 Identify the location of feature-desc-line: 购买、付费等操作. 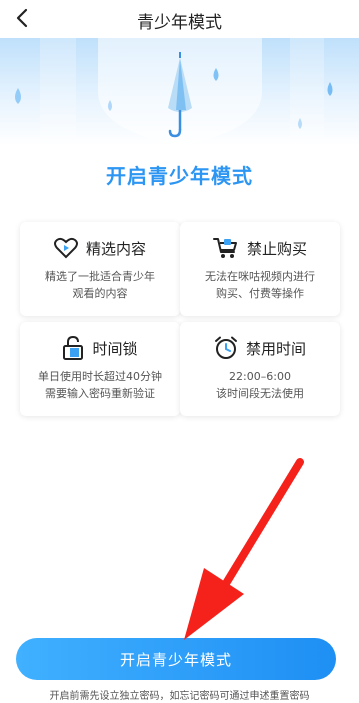
(260, 293).